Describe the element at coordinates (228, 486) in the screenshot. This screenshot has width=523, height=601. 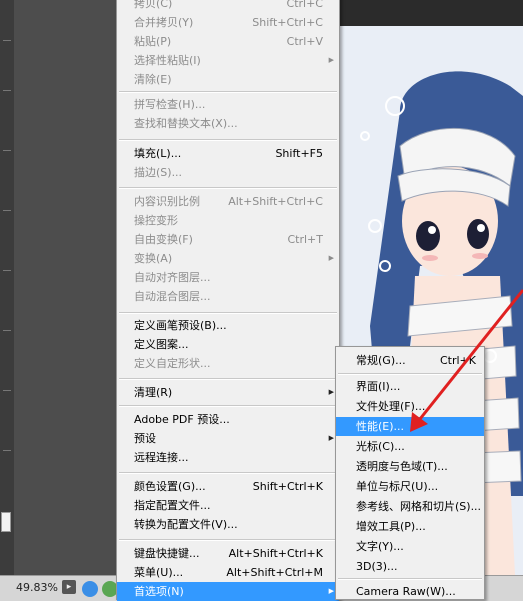
I see `edit-menu-item: 颜色设置(G)... Shift+Ctrl+K` at that location.